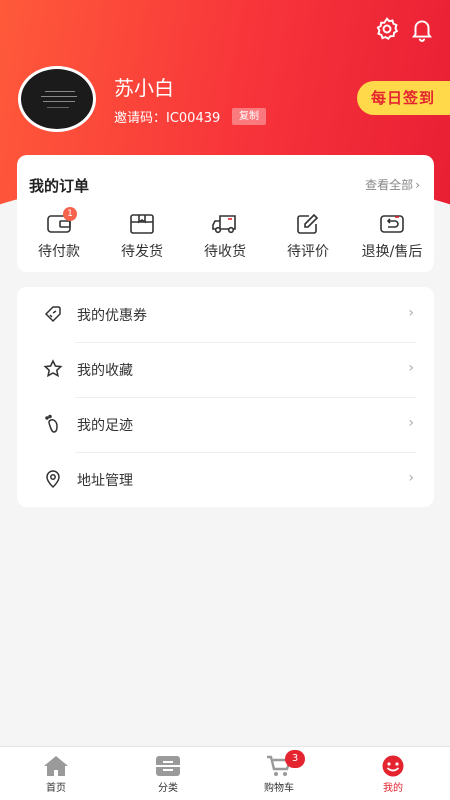 The image size is (450, 800). I want to click on cart-badge: 3, so click(295, 759).